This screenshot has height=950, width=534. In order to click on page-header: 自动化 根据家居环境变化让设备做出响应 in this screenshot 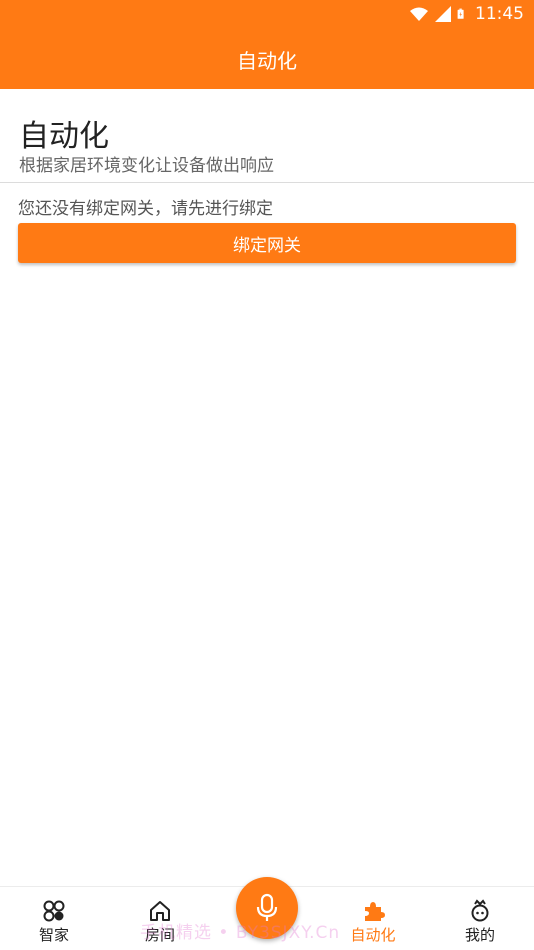, I will do `click(267, 136)`.